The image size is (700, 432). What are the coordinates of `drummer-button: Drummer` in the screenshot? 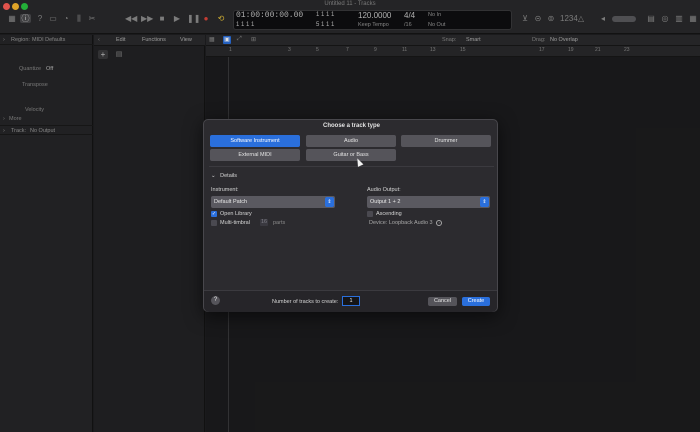 It's located at (446, 141).